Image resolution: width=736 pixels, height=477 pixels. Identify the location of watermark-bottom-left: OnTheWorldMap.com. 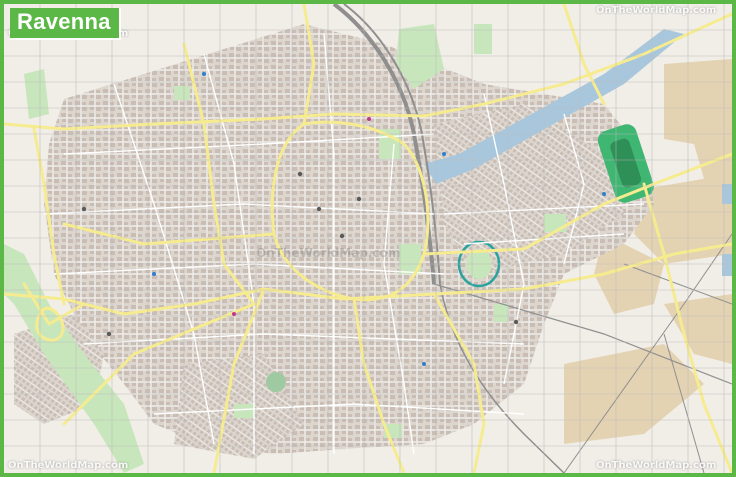
(68, 465).